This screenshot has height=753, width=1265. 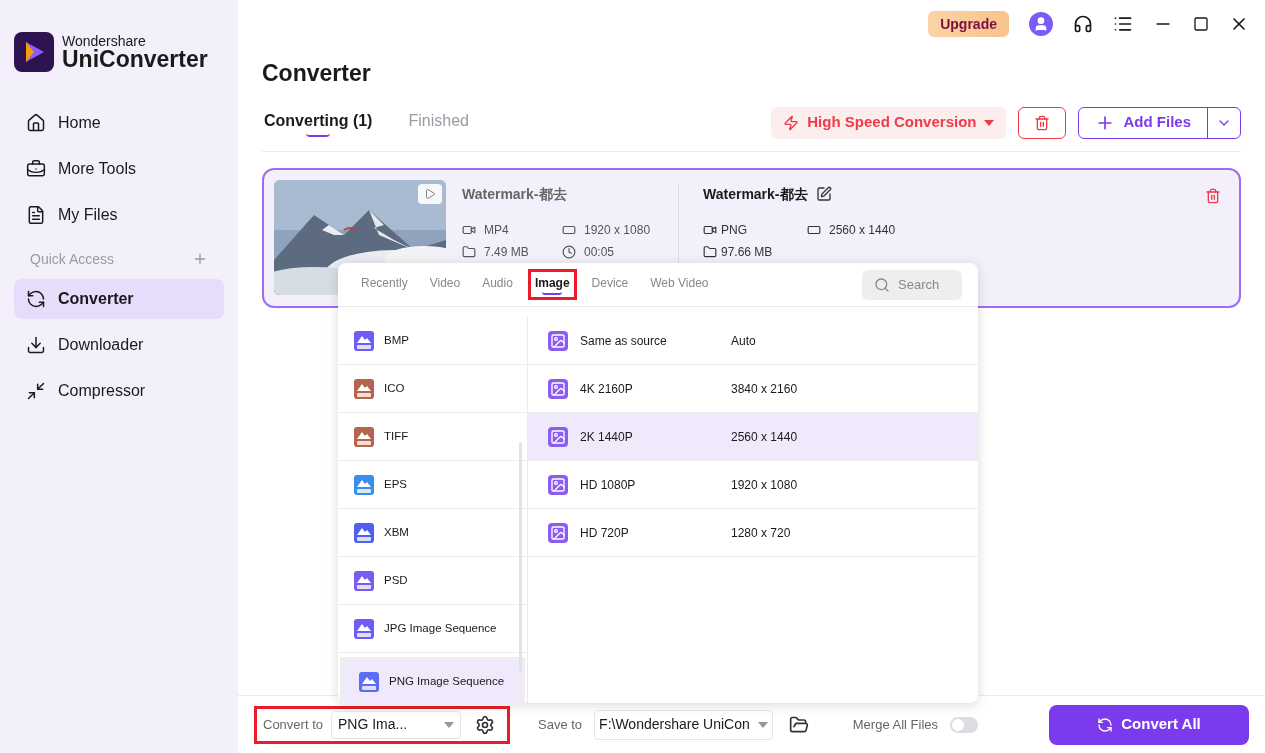 I want to click on preset-row: 2K 1440P 2560 x 1440, so click(x=753, y=437).